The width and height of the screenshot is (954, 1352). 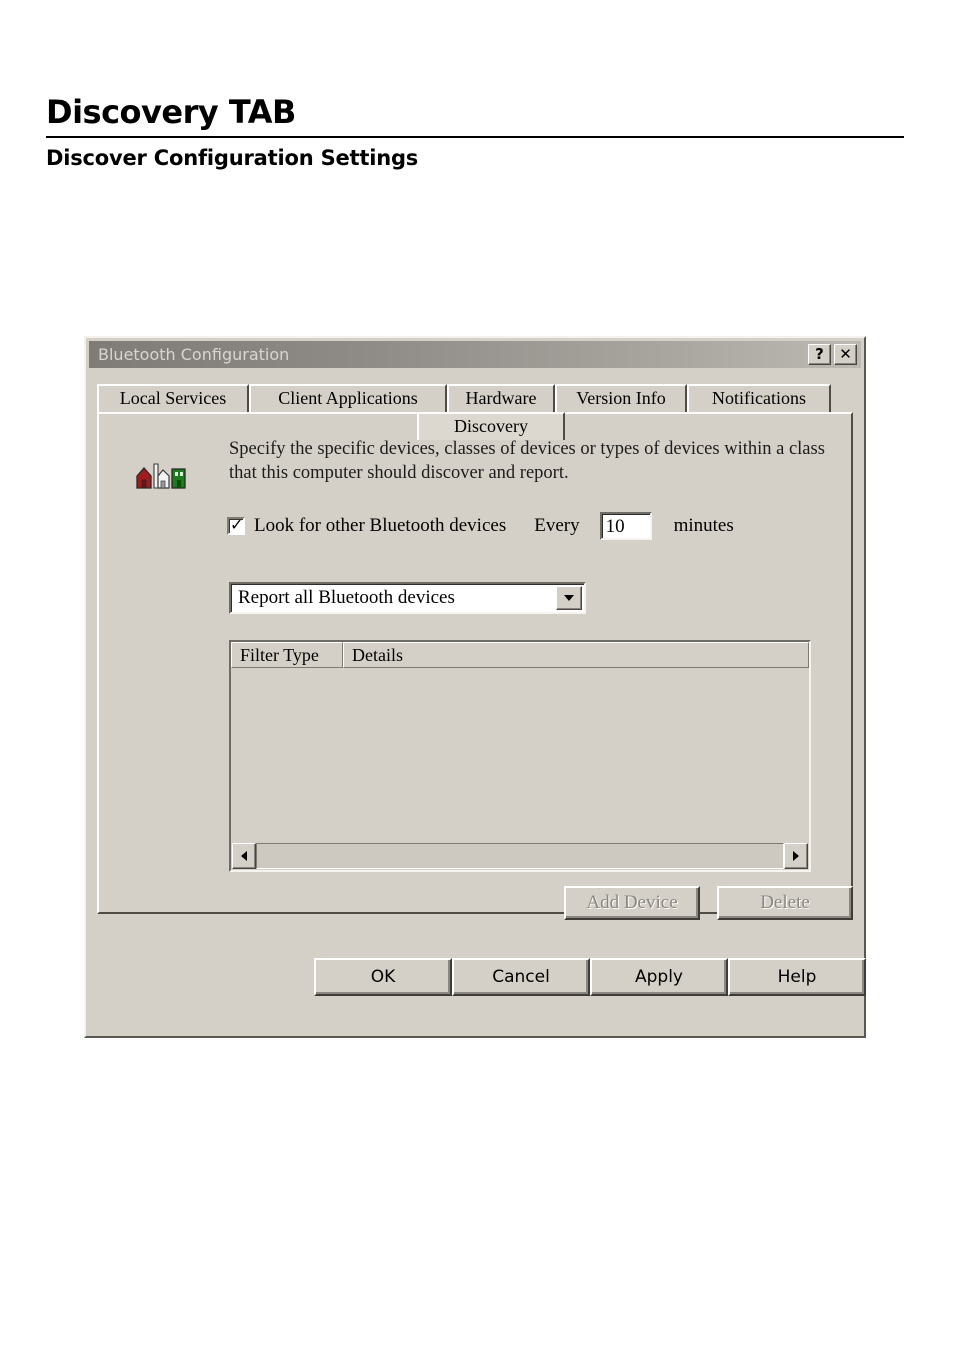 I want to click on ok-button: OK, so click(x=383, y=977).